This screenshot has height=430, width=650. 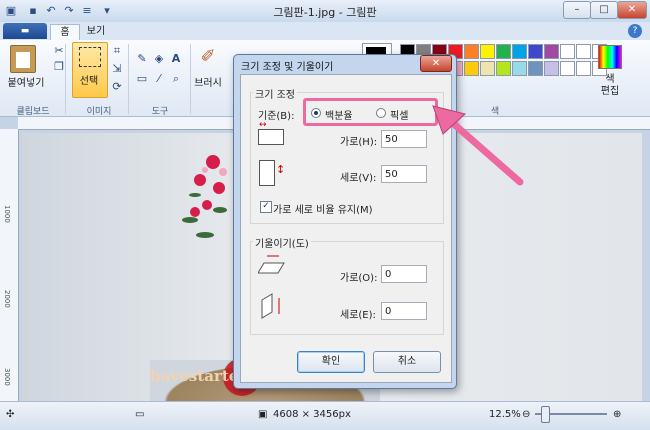 What do you see at coordinates (23, 59) in the screenshot?
I see `paste-icon` at bounding box center [23, 59].